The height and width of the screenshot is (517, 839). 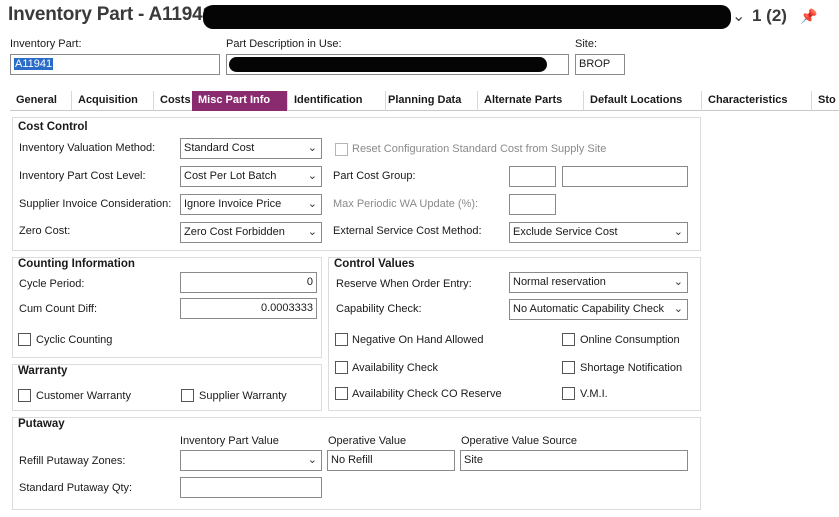 What do you see at coordinates (41, 424) in the screenshot?
I see `putaway-title: Putaway` at bounding box center [41, 424].